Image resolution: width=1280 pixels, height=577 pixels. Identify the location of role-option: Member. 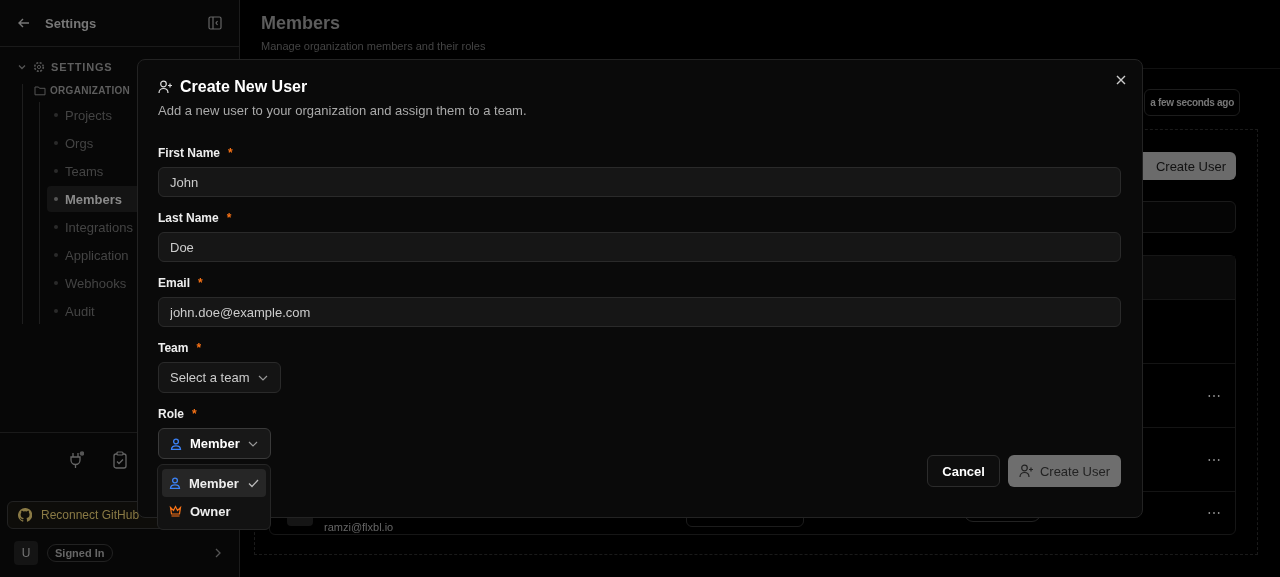
(214, 483).